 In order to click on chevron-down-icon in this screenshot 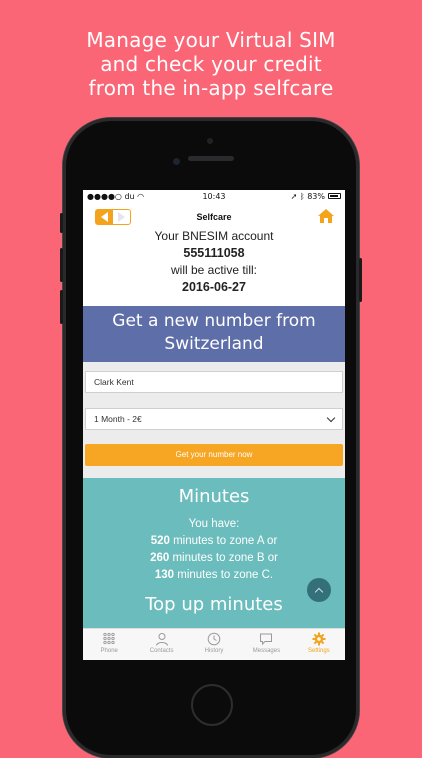, I will do `click(331, 418)`.